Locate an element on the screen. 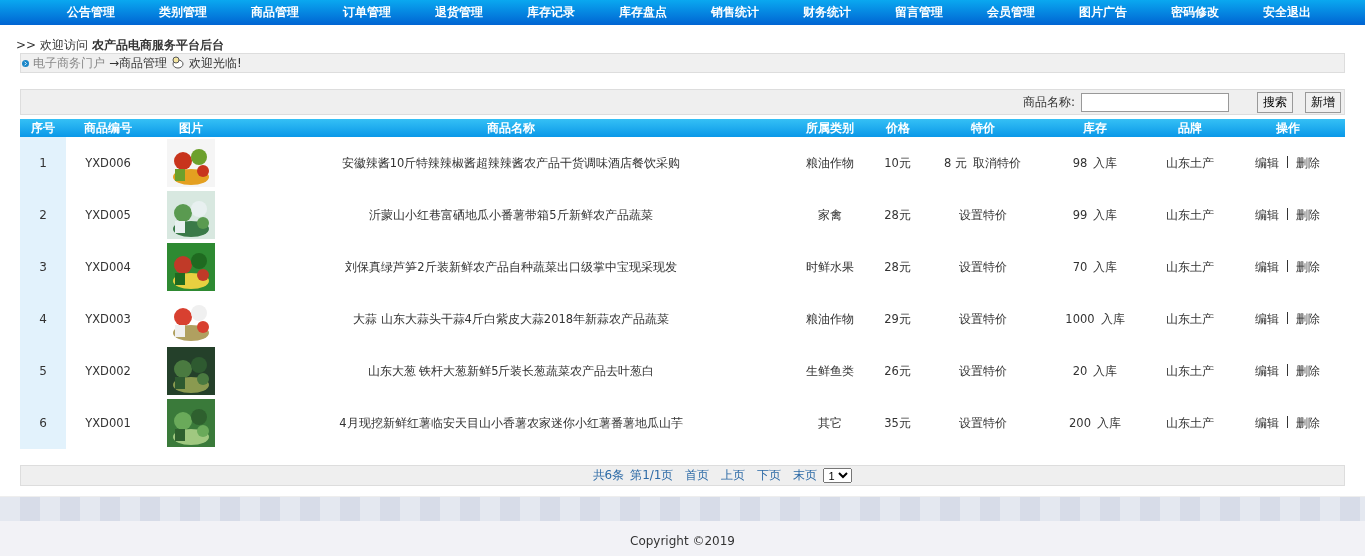 This screenshot has width=1365, height=556. nav-link: 类别管理 is located at coordinates (183, 12).